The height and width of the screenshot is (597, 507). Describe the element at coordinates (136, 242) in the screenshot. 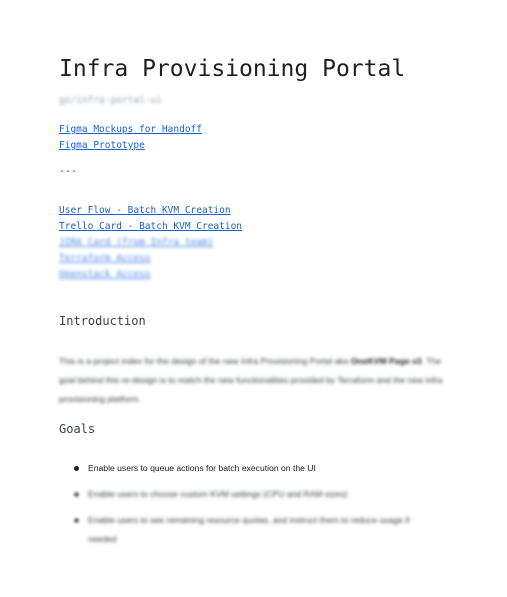

I see `jira-card-link: JIRA Card (from Infra team)` at that location.